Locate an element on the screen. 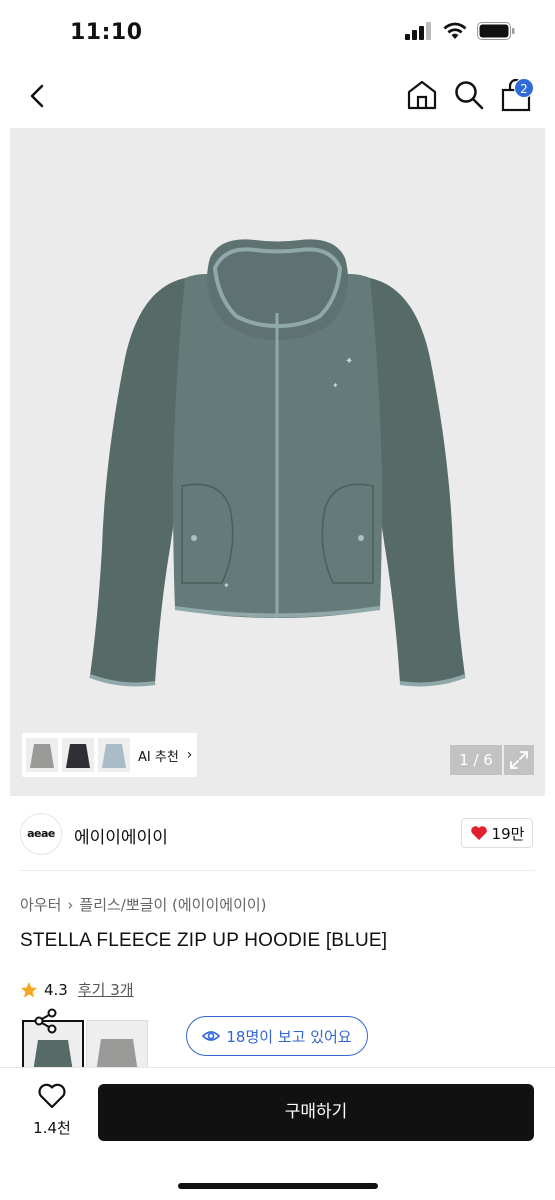 The image size is (555, 1200). expand-button is located at coordinates (519, 760).